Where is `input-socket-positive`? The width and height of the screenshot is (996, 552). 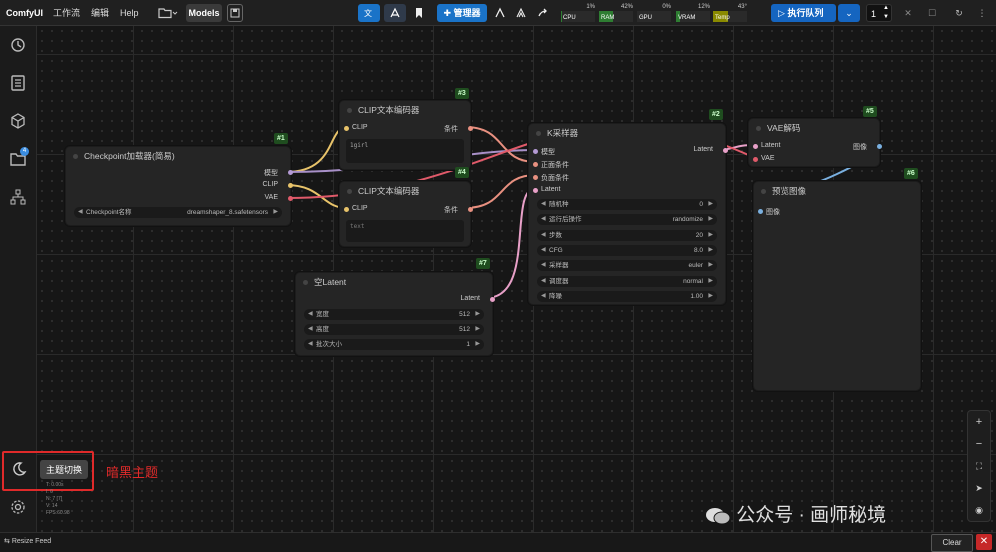
input-socket-positive is located at coordinates (535, 164).